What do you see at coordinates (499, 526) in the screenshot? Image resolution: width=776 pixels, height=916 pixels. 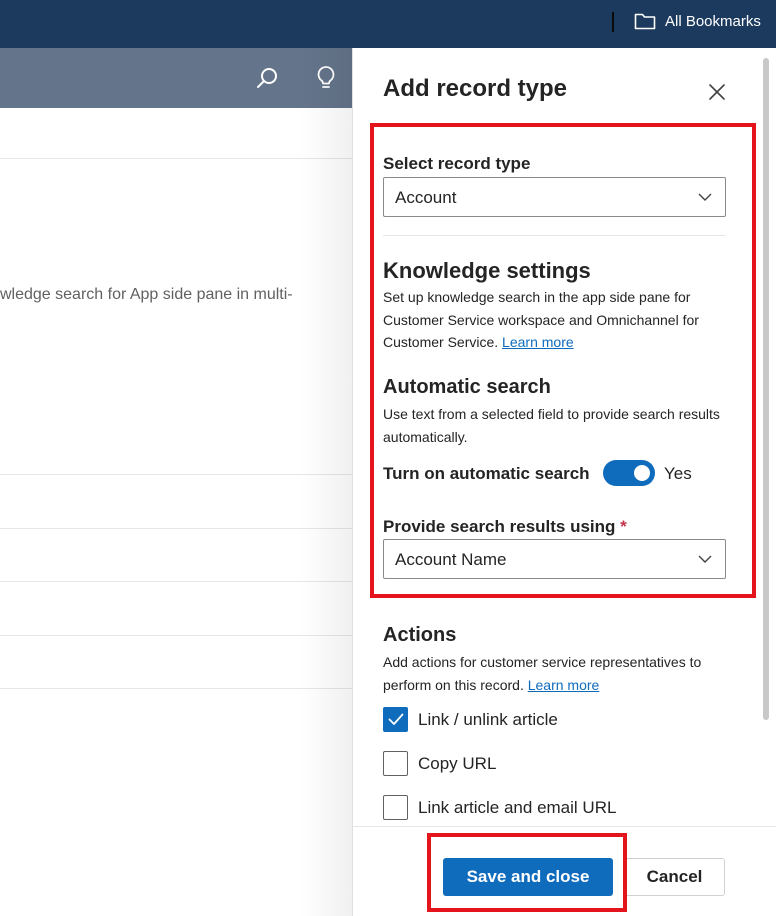 I see `search-results-label-text: Provide search results using` at bounding box center [499, 526].